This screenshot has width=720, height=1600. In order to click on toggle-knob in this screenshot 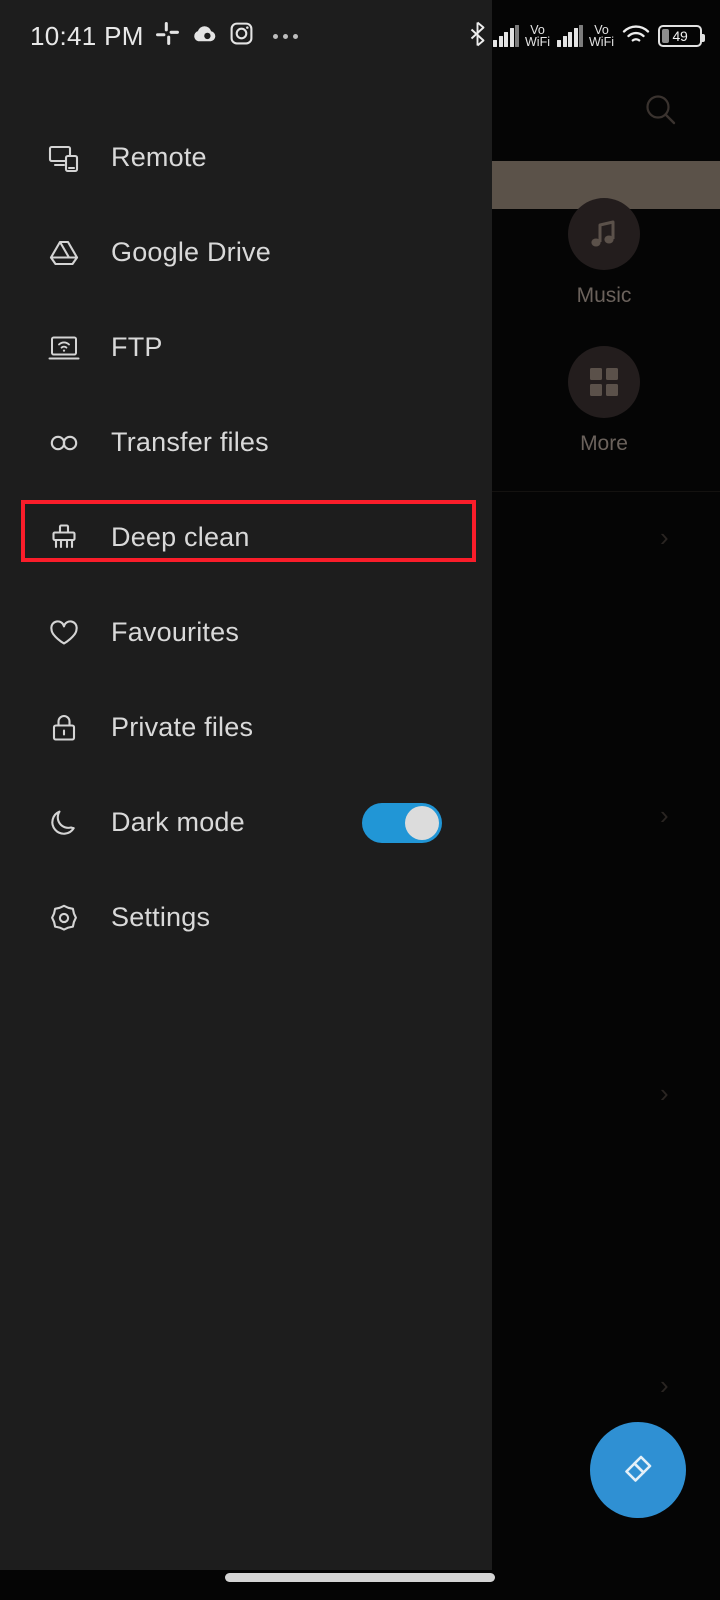, I will do `click(422, 822)`.